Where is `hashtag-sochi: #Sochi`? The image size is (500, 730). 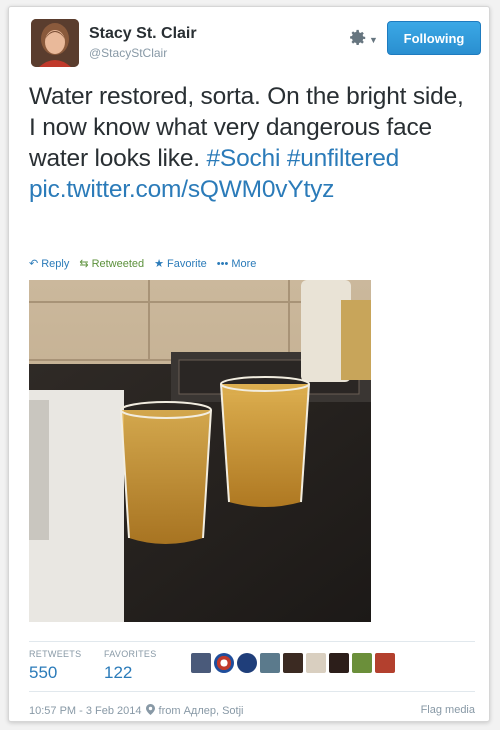
hashtag-sochi: #Sochi is located at coordinates (244, 158).